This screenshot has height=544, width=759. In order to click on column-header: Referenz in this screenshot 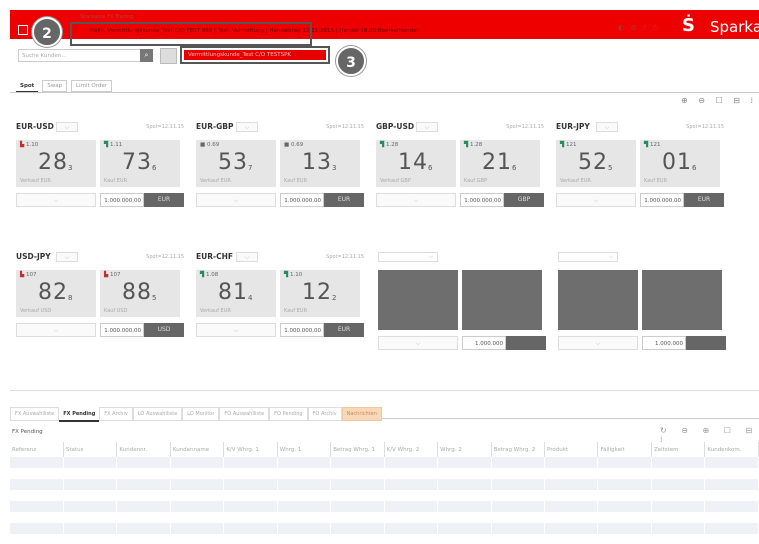, I will do `click(37, 449)`.